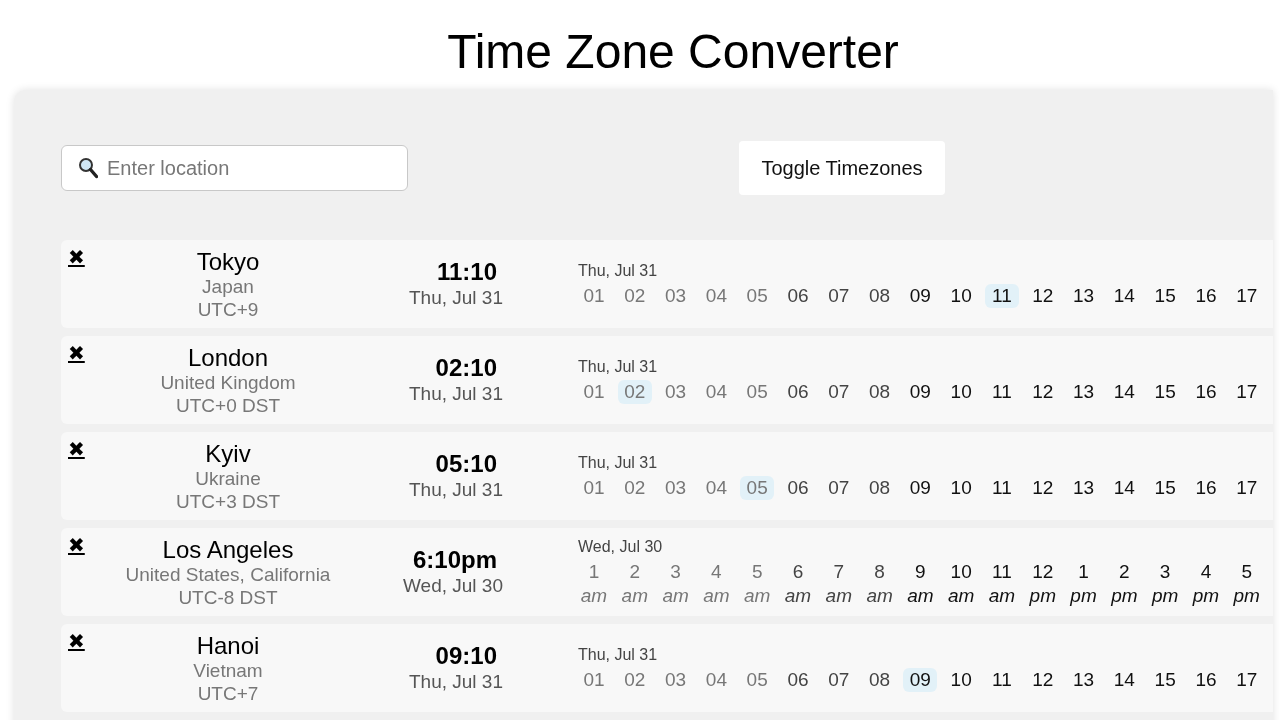  What do you see at coordinates (1205, 583) in the screenshot?
I see `hour-slot: 4 pm` at bounding box center [1205, 583].